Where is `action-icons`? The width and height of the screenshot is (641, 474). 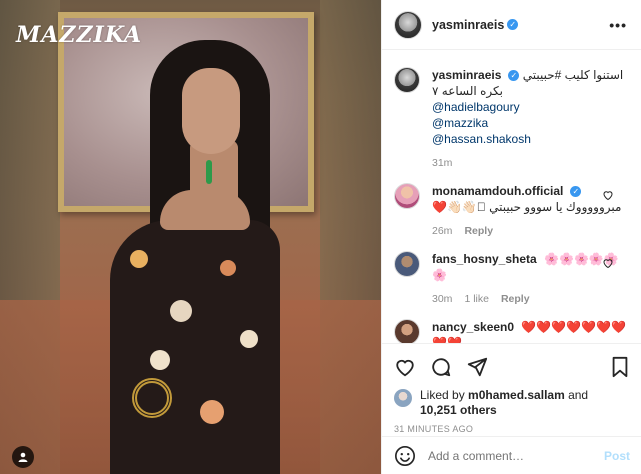 action-icons is located at coordinates (512, 367).